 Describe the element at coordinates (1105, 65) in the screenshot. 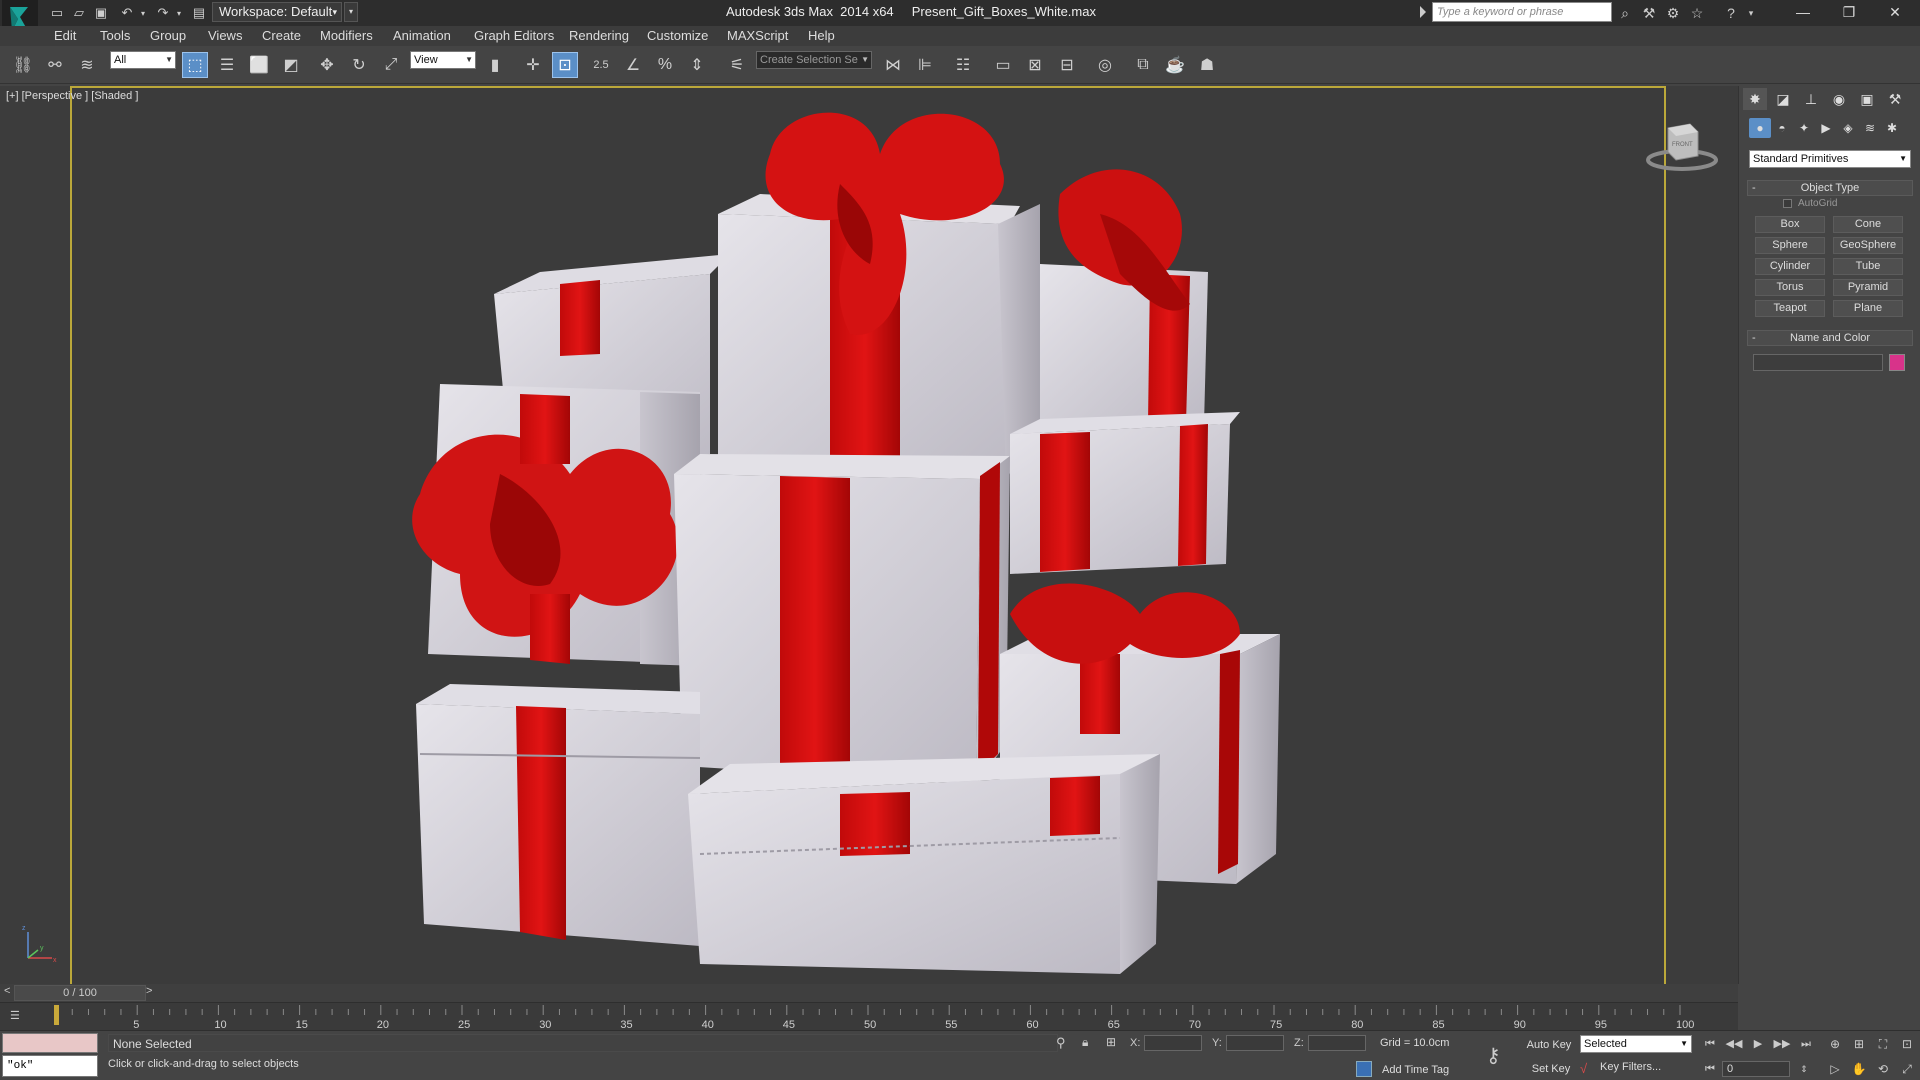

I see `material-editor-icon: ◎` at that location.